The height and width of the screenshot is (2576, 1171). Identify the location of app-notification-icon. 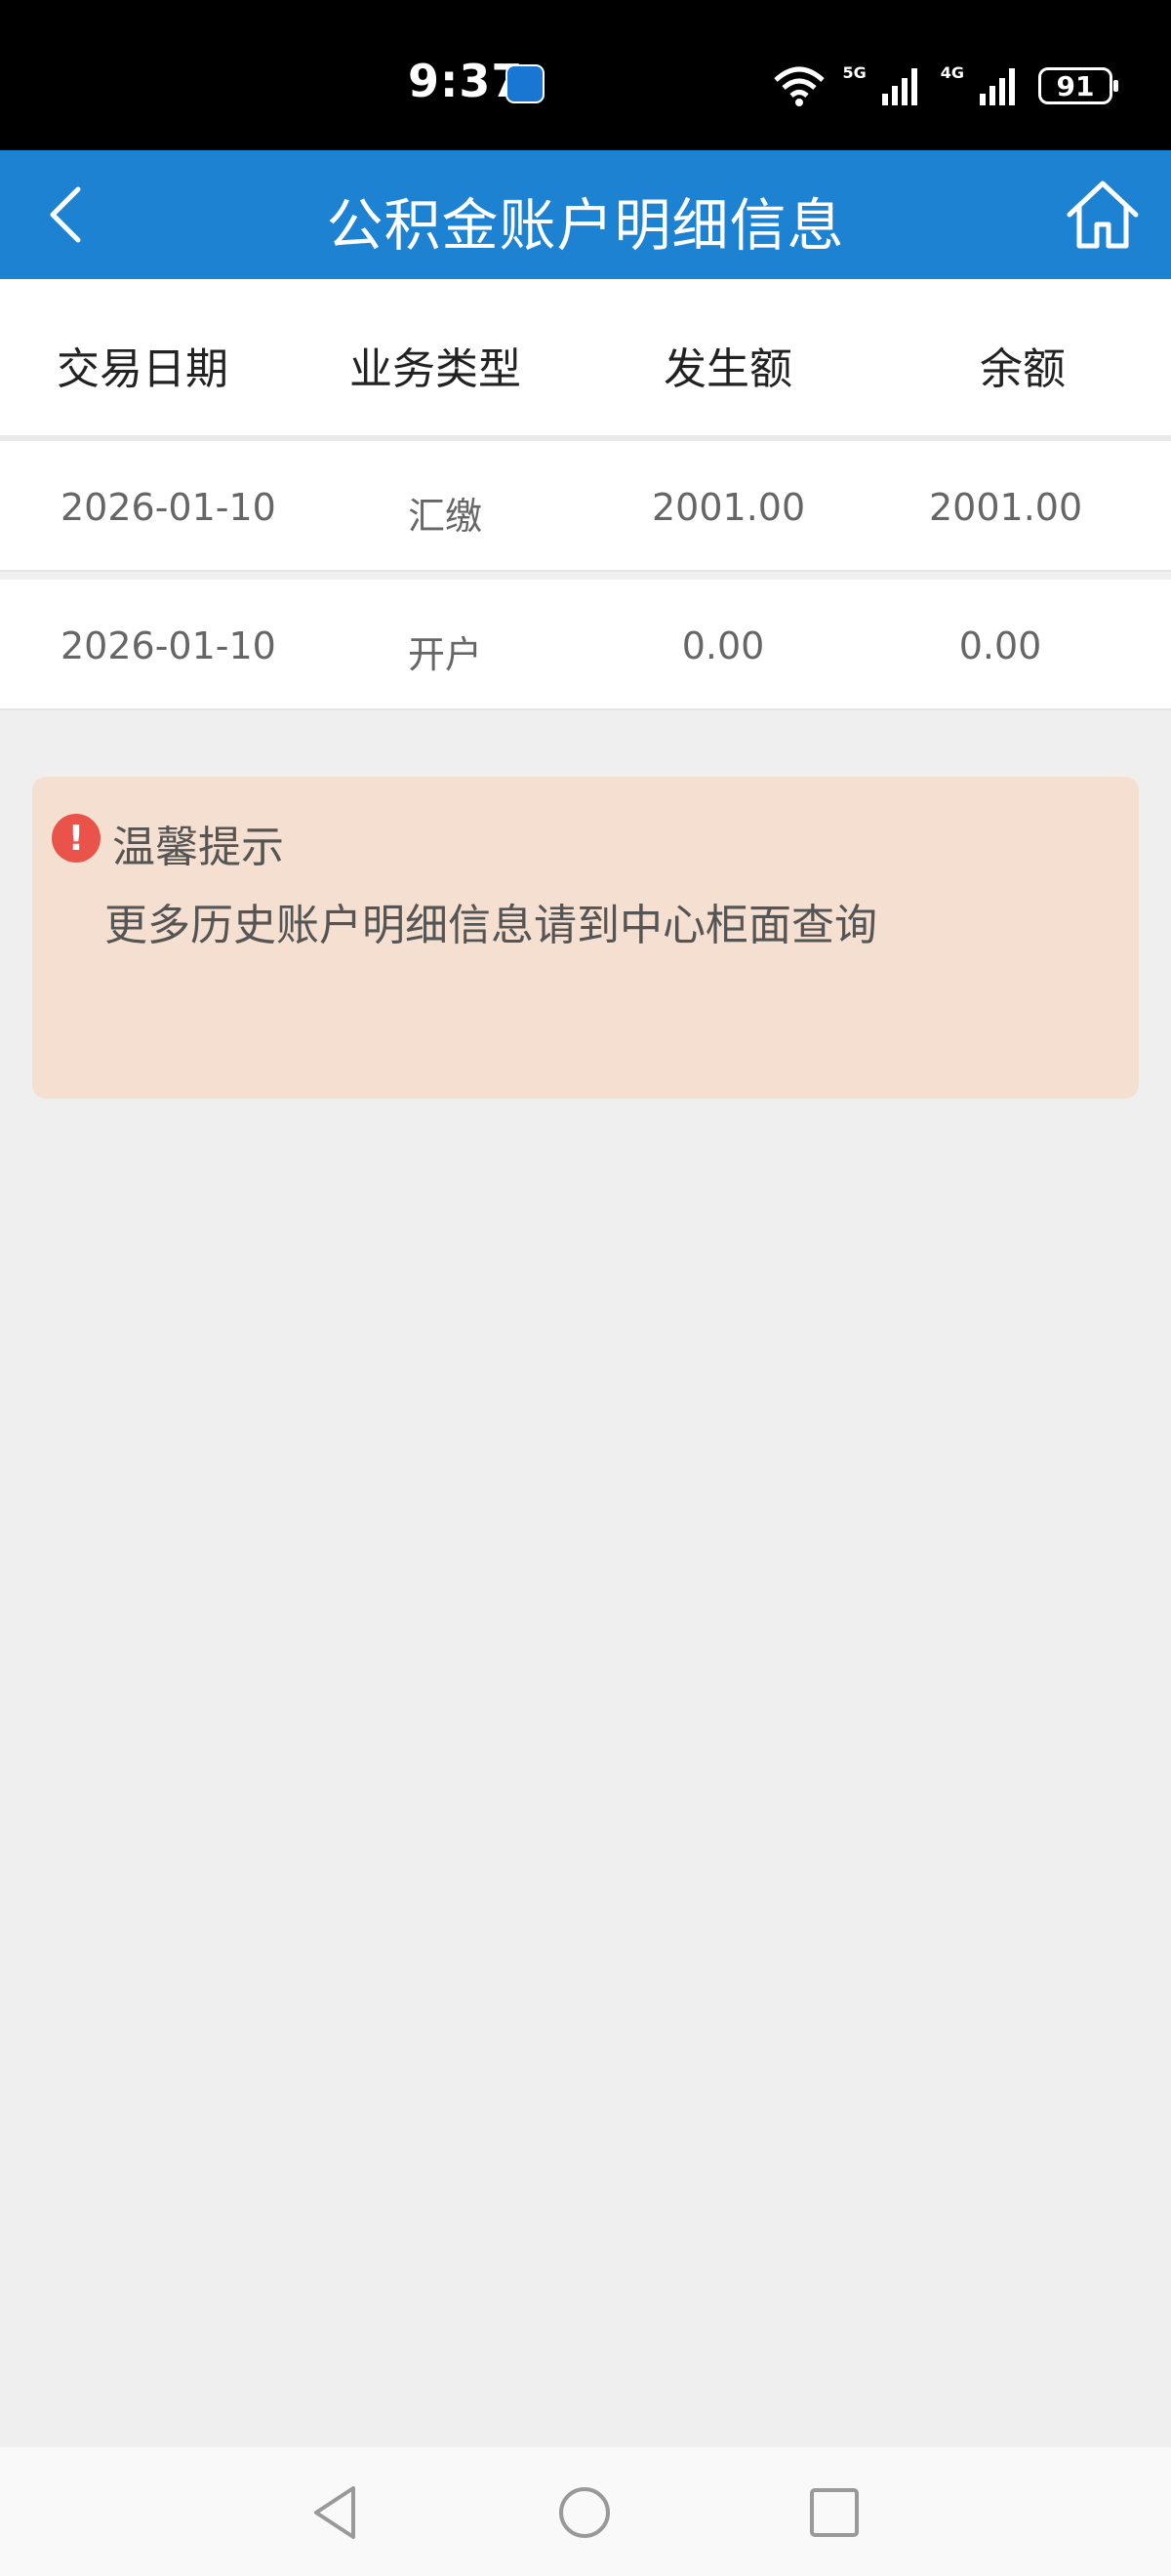
(525, 83).